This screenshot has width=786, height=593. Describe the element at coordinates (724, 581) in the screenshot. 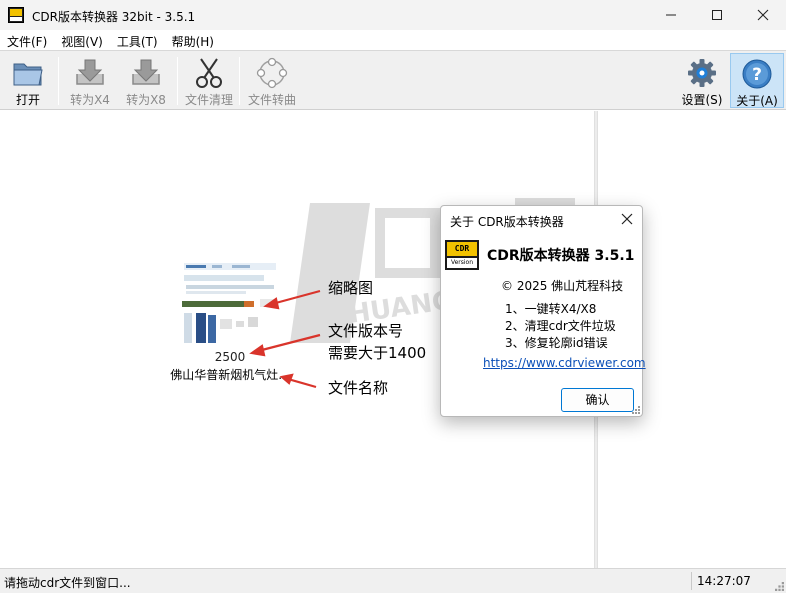

I see `status-time: 14:27:07` at that location.